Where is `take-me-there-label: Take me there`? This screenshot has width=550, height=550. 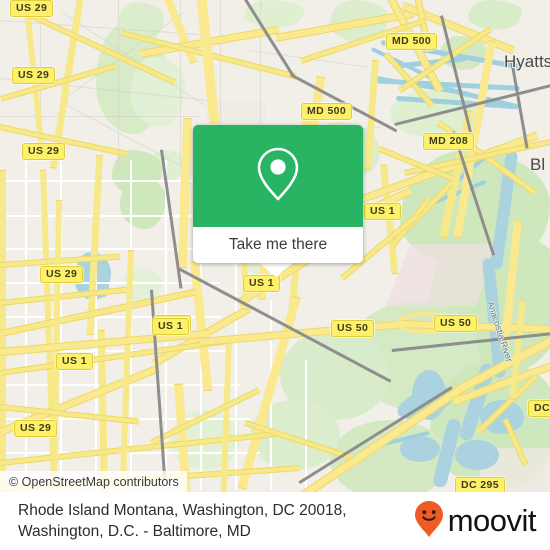
take-me-there-label: Take me there is located at coordinates (278, 244).